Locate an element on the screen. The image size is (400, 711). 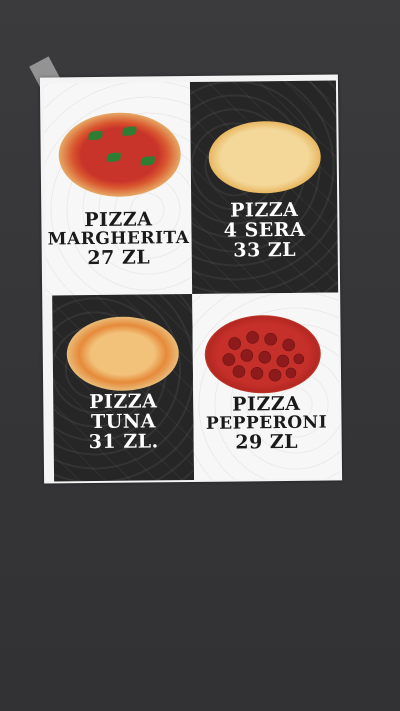
pepperoni-slices is located at coordinates (263, 356).